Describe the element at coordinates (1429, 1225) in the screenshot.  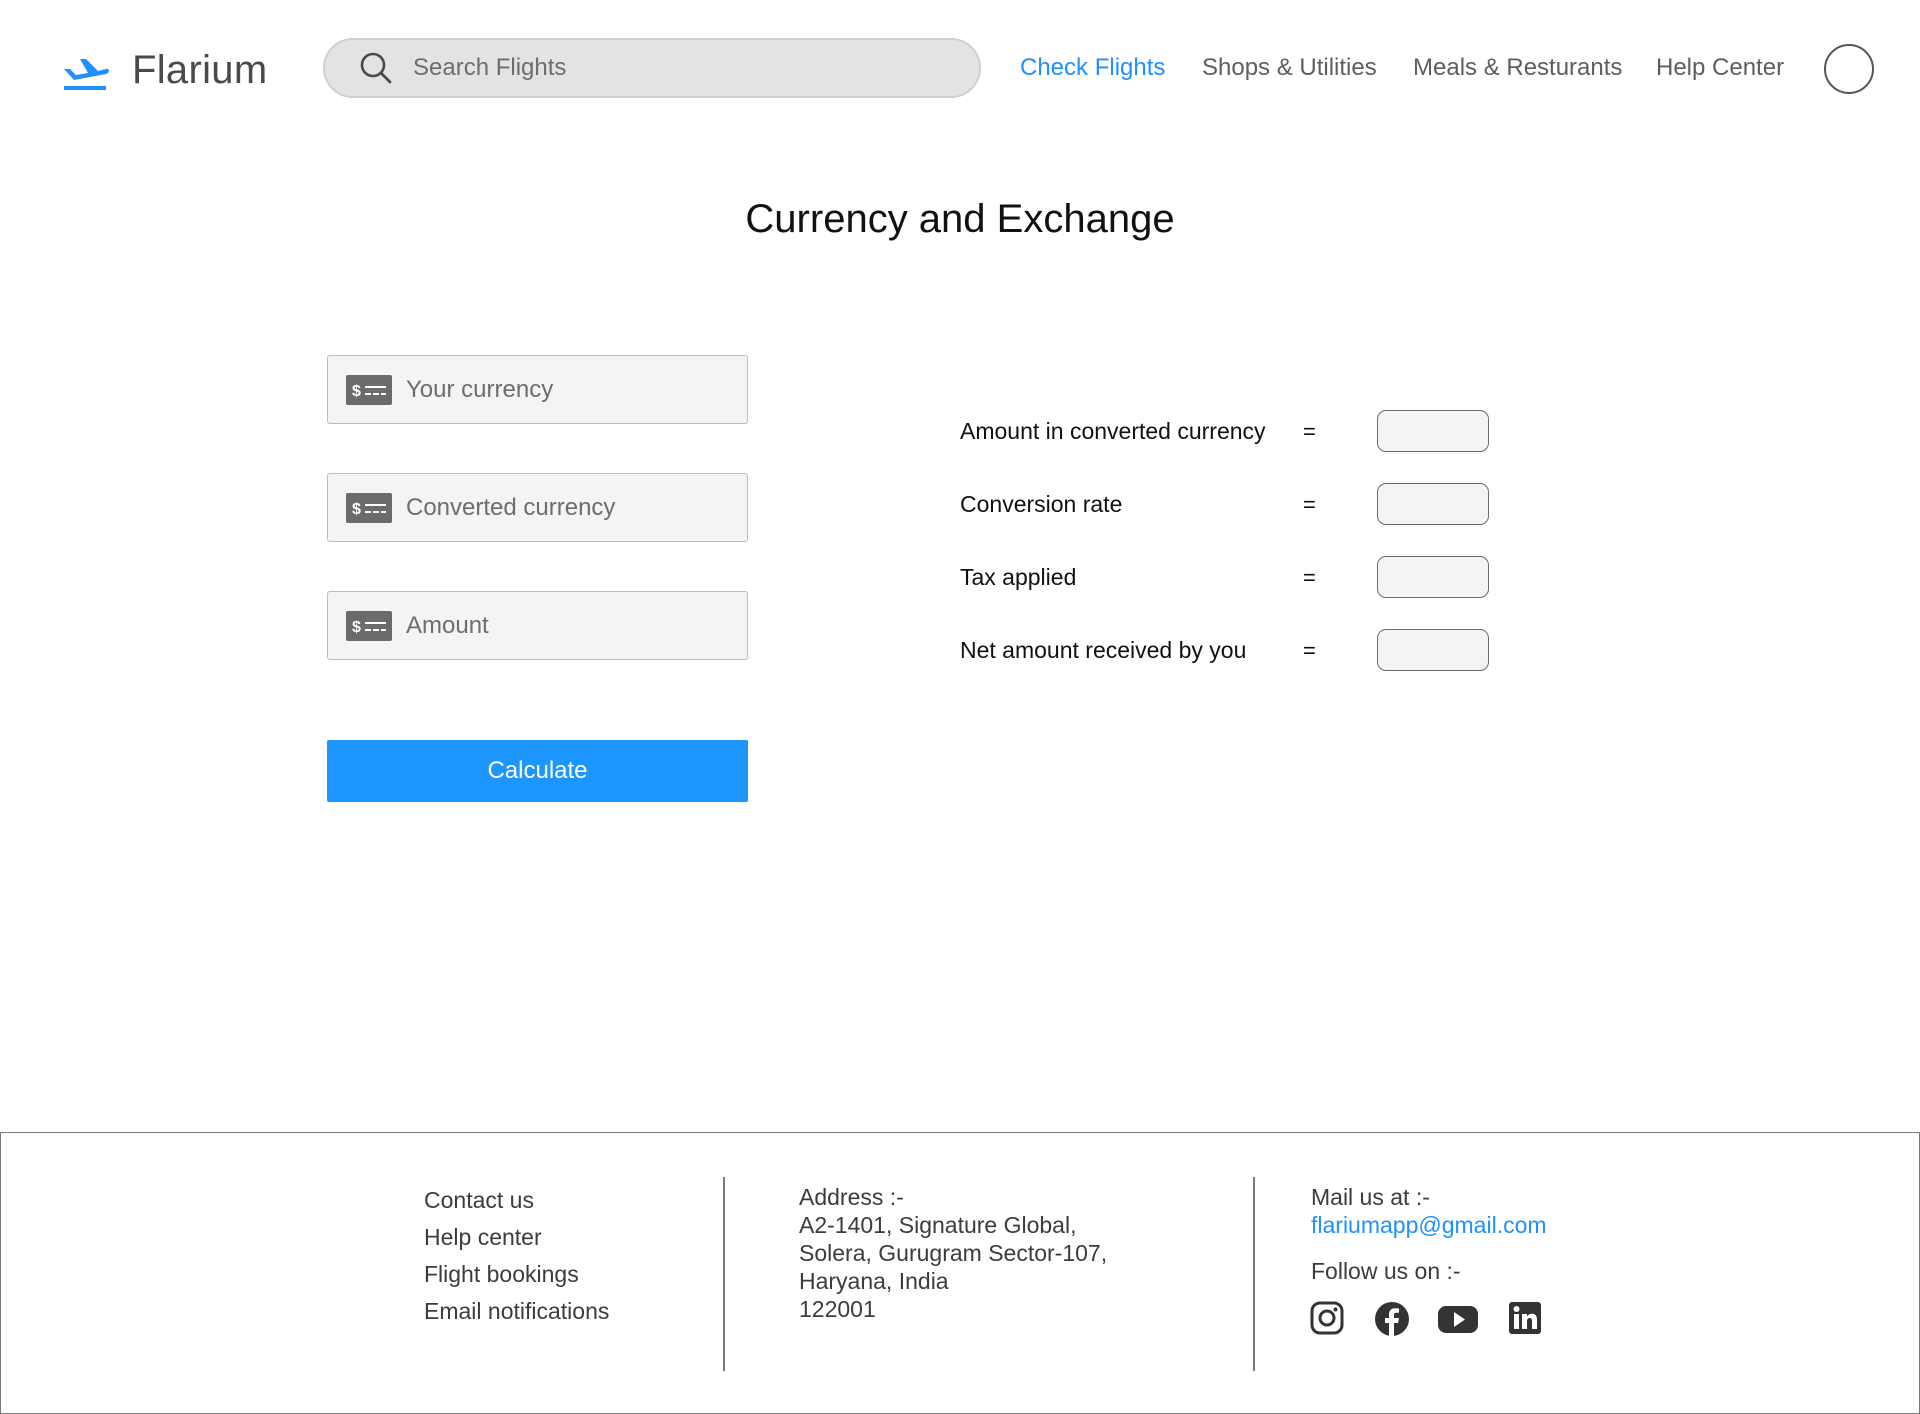
I see `mail-link: flariumapp@gmail.com` at that location.